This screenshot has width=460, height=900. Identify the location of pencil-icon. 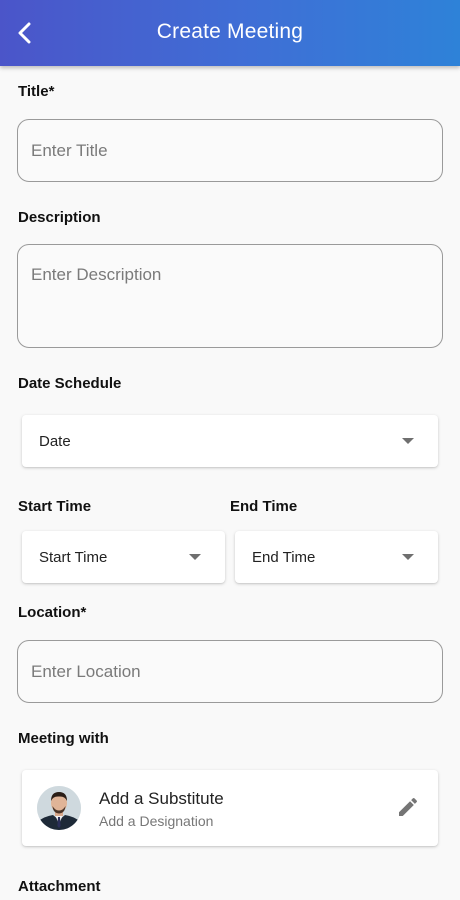
(408, 806).